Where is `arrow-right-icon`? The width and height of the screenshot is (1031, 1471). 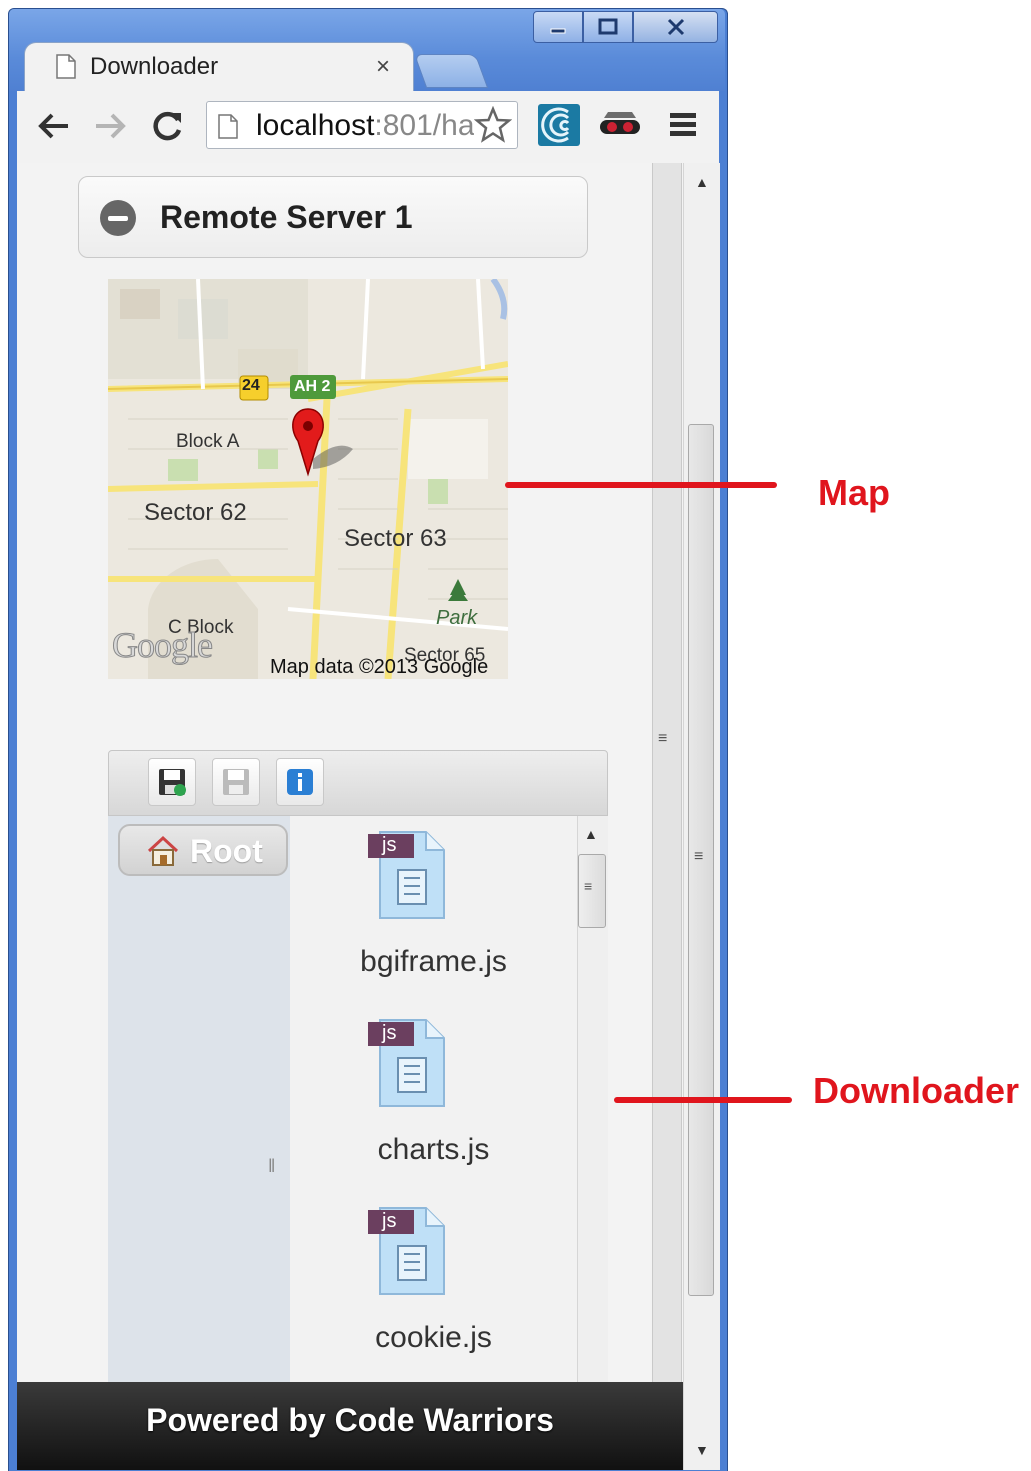 arrow-right-icon is located at coordinates (111, 126).